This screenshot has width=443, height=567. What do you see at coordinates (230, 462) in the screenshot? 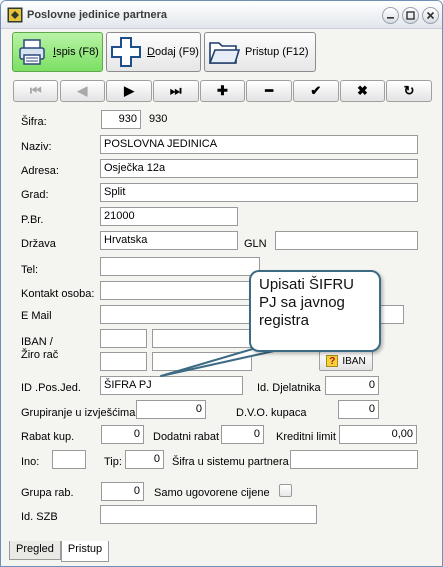
I see `sifra-sustav-label: Šifra u sistemu partnera` at bounding box center [230, 462].